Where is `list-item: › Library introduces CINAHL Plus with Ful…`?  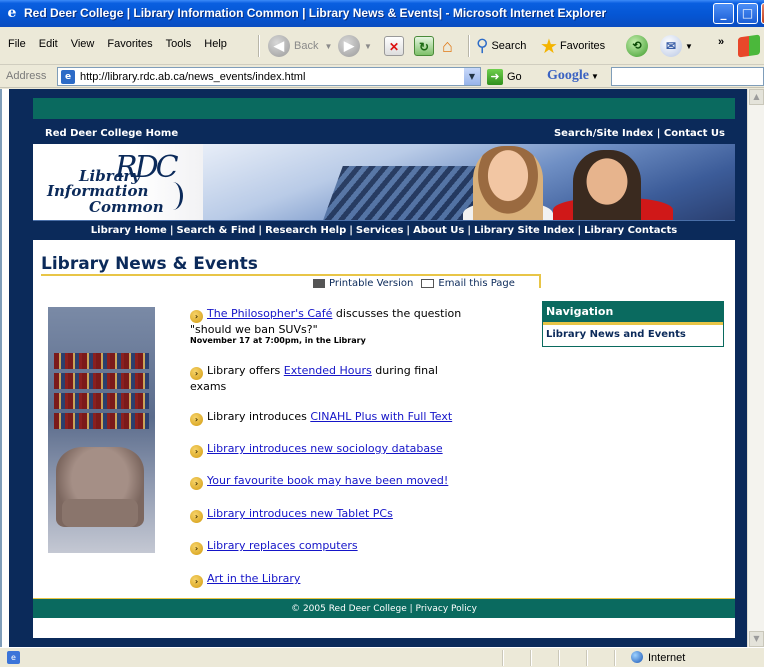 list-item: › Library introduces CINAHL Plus with Ful… is located at coordinates (330, 418).